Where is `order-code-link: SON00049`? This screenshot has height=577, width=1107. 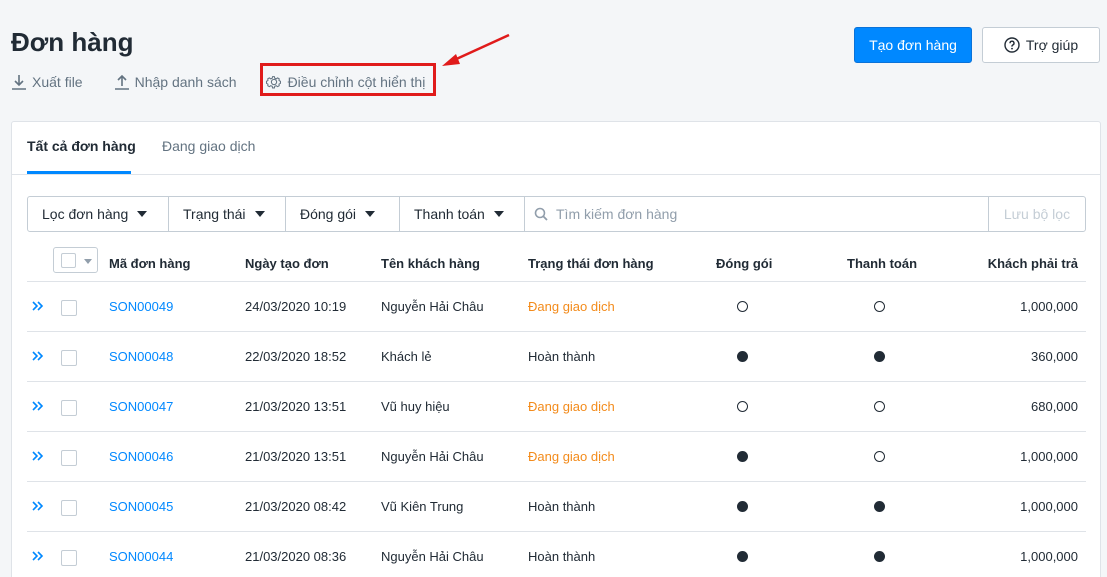
order-code-link: SON00049 is located at coordinates (141, 306).